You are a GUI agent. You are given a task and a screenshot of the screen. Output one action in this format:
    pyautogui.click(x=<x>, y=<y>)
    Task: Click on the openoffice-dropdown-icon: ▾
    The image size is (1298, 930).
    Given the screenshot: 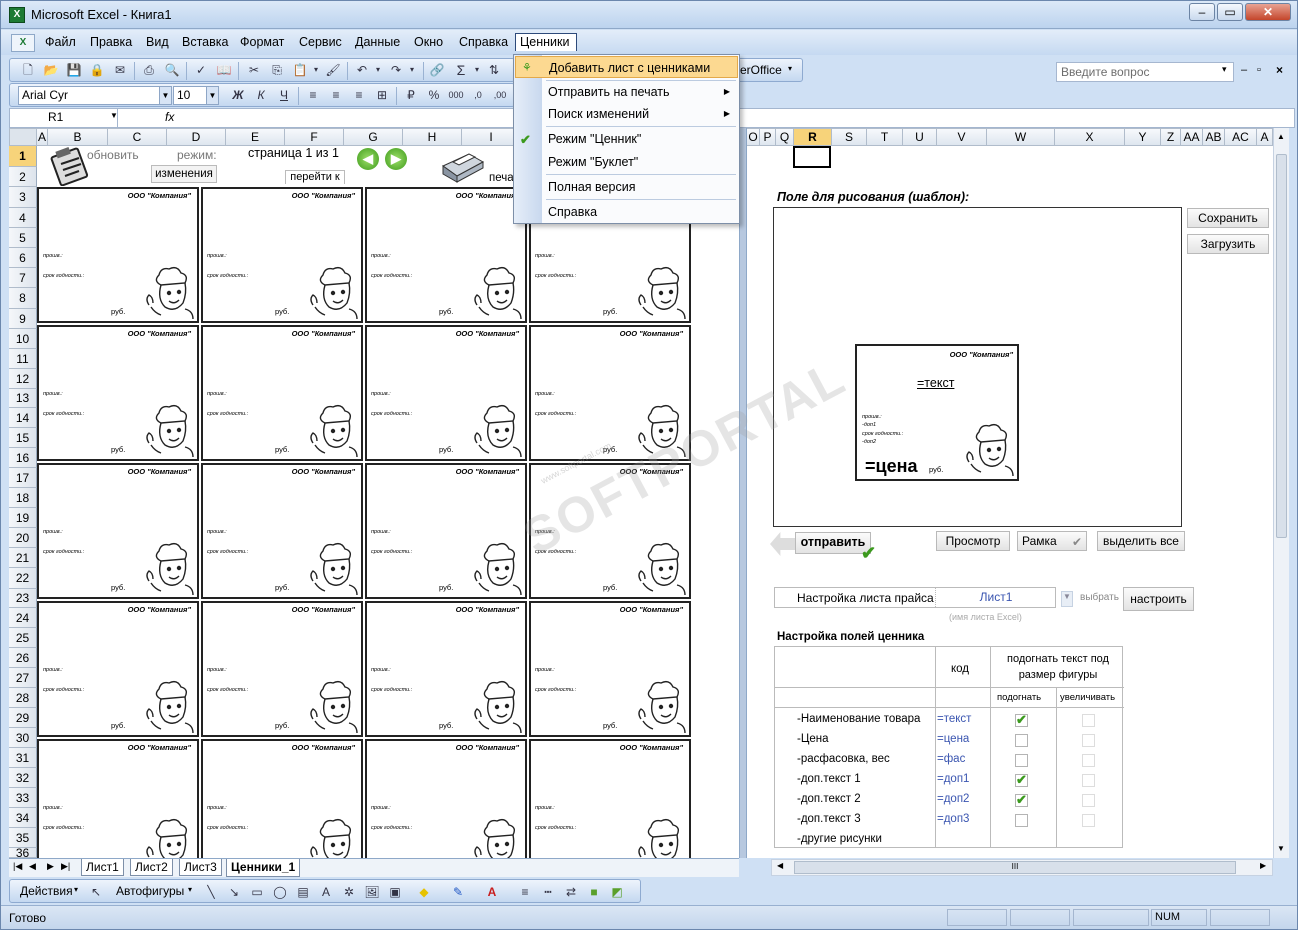 What is the action you would take?
    pyautogui.click(x=790, y=68)
    